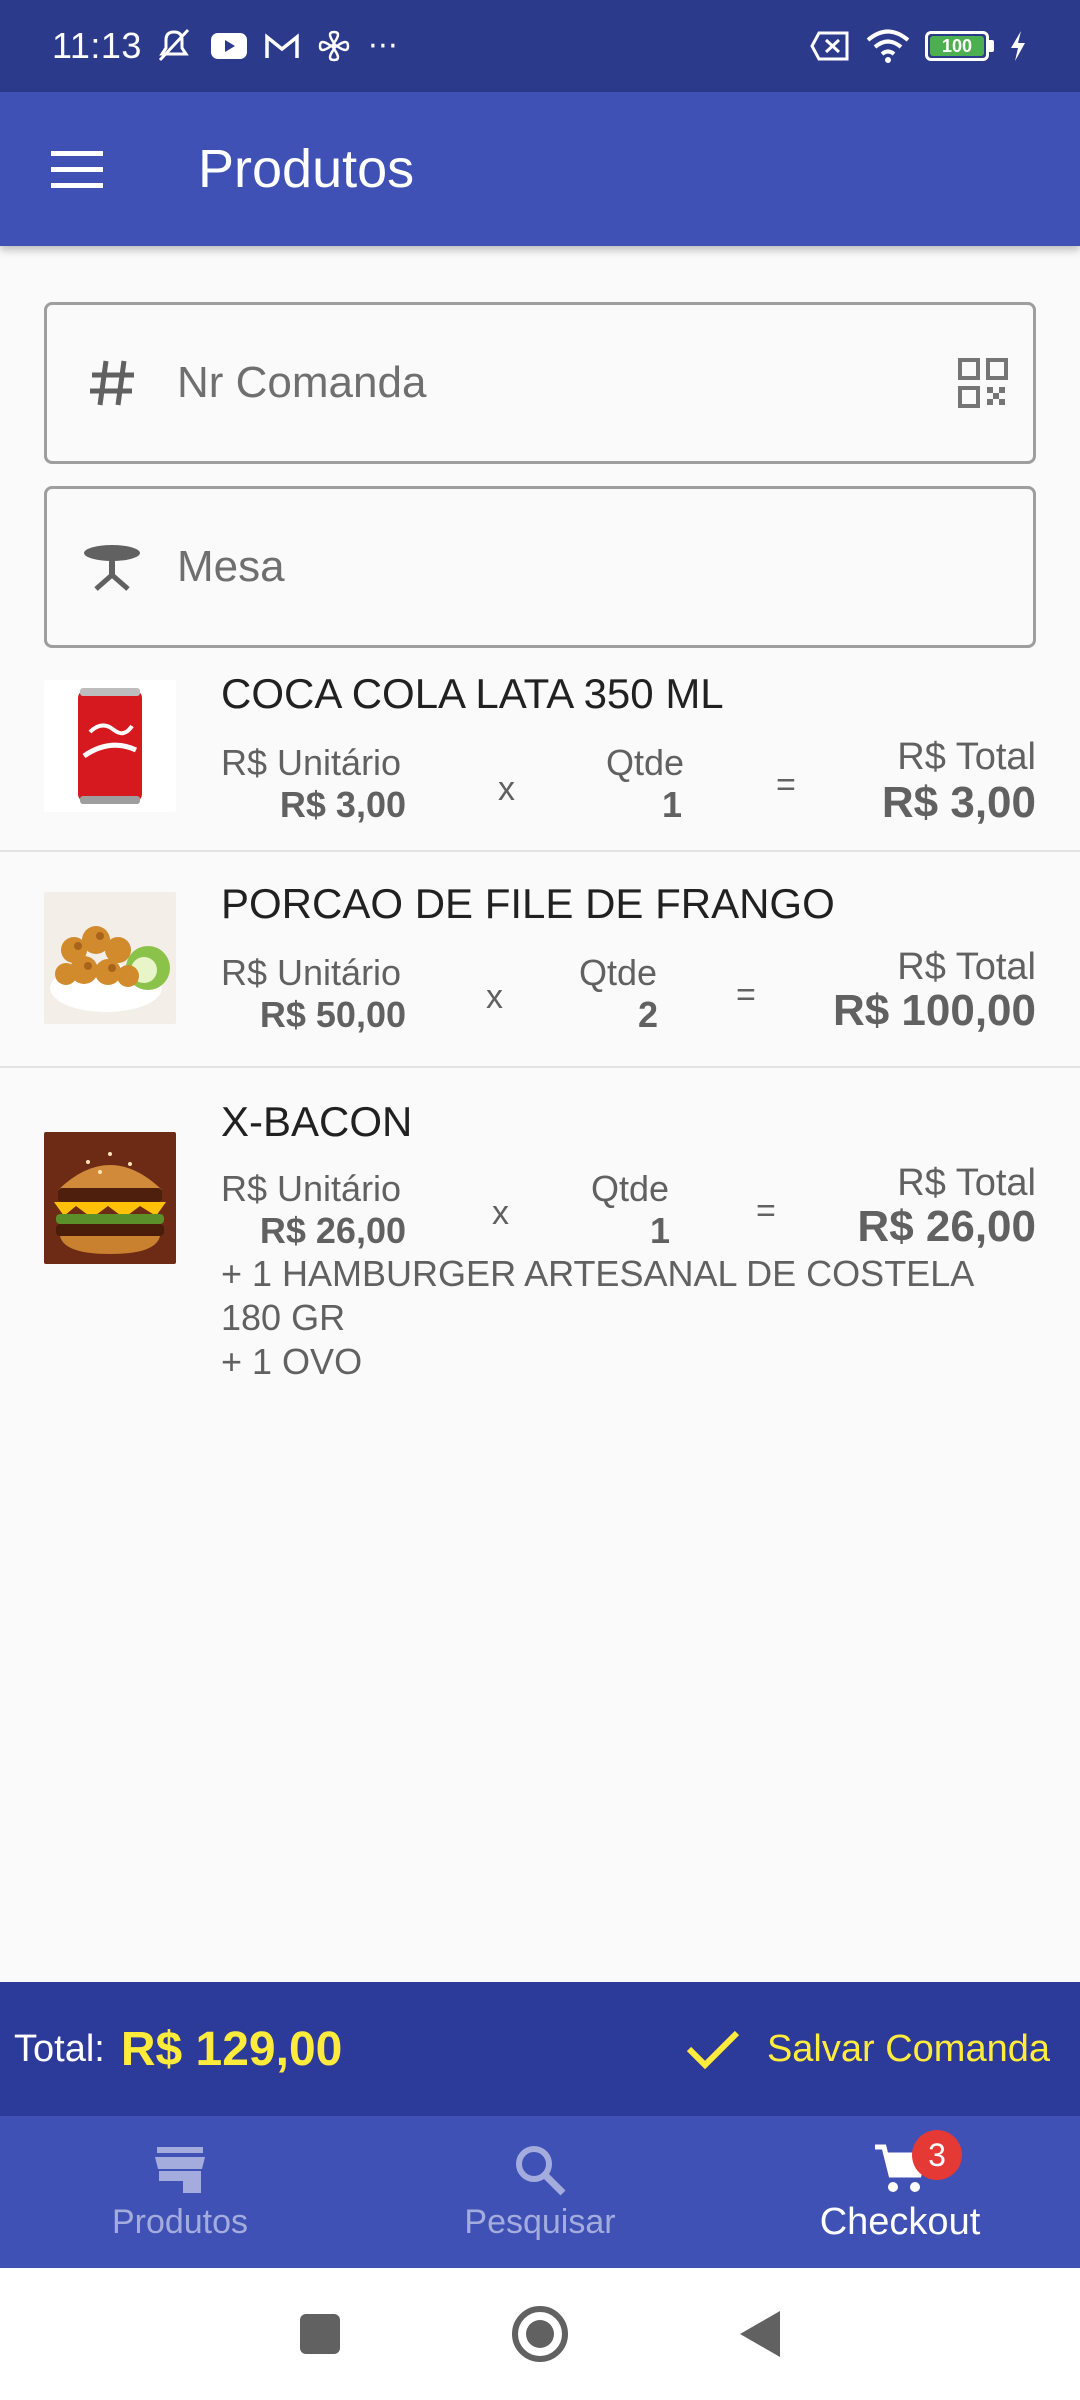 Image resolution: width=1080 pixels, height=2400 pixels. What do you see at coordinates (110, 1198) in the screenshot?
I see `product-image-x-bacon` at bounding box center [110, 1198].